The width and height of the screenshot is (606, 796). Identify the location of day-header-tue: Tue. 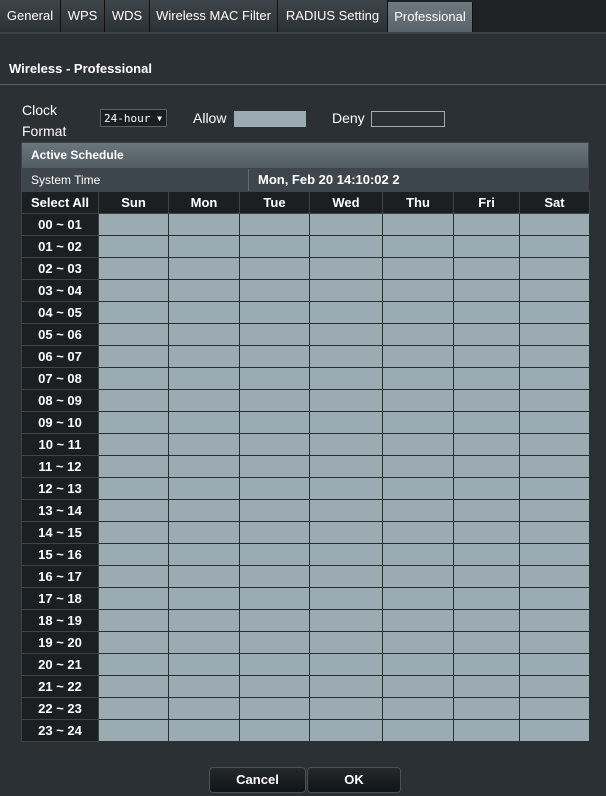
(274, 202).